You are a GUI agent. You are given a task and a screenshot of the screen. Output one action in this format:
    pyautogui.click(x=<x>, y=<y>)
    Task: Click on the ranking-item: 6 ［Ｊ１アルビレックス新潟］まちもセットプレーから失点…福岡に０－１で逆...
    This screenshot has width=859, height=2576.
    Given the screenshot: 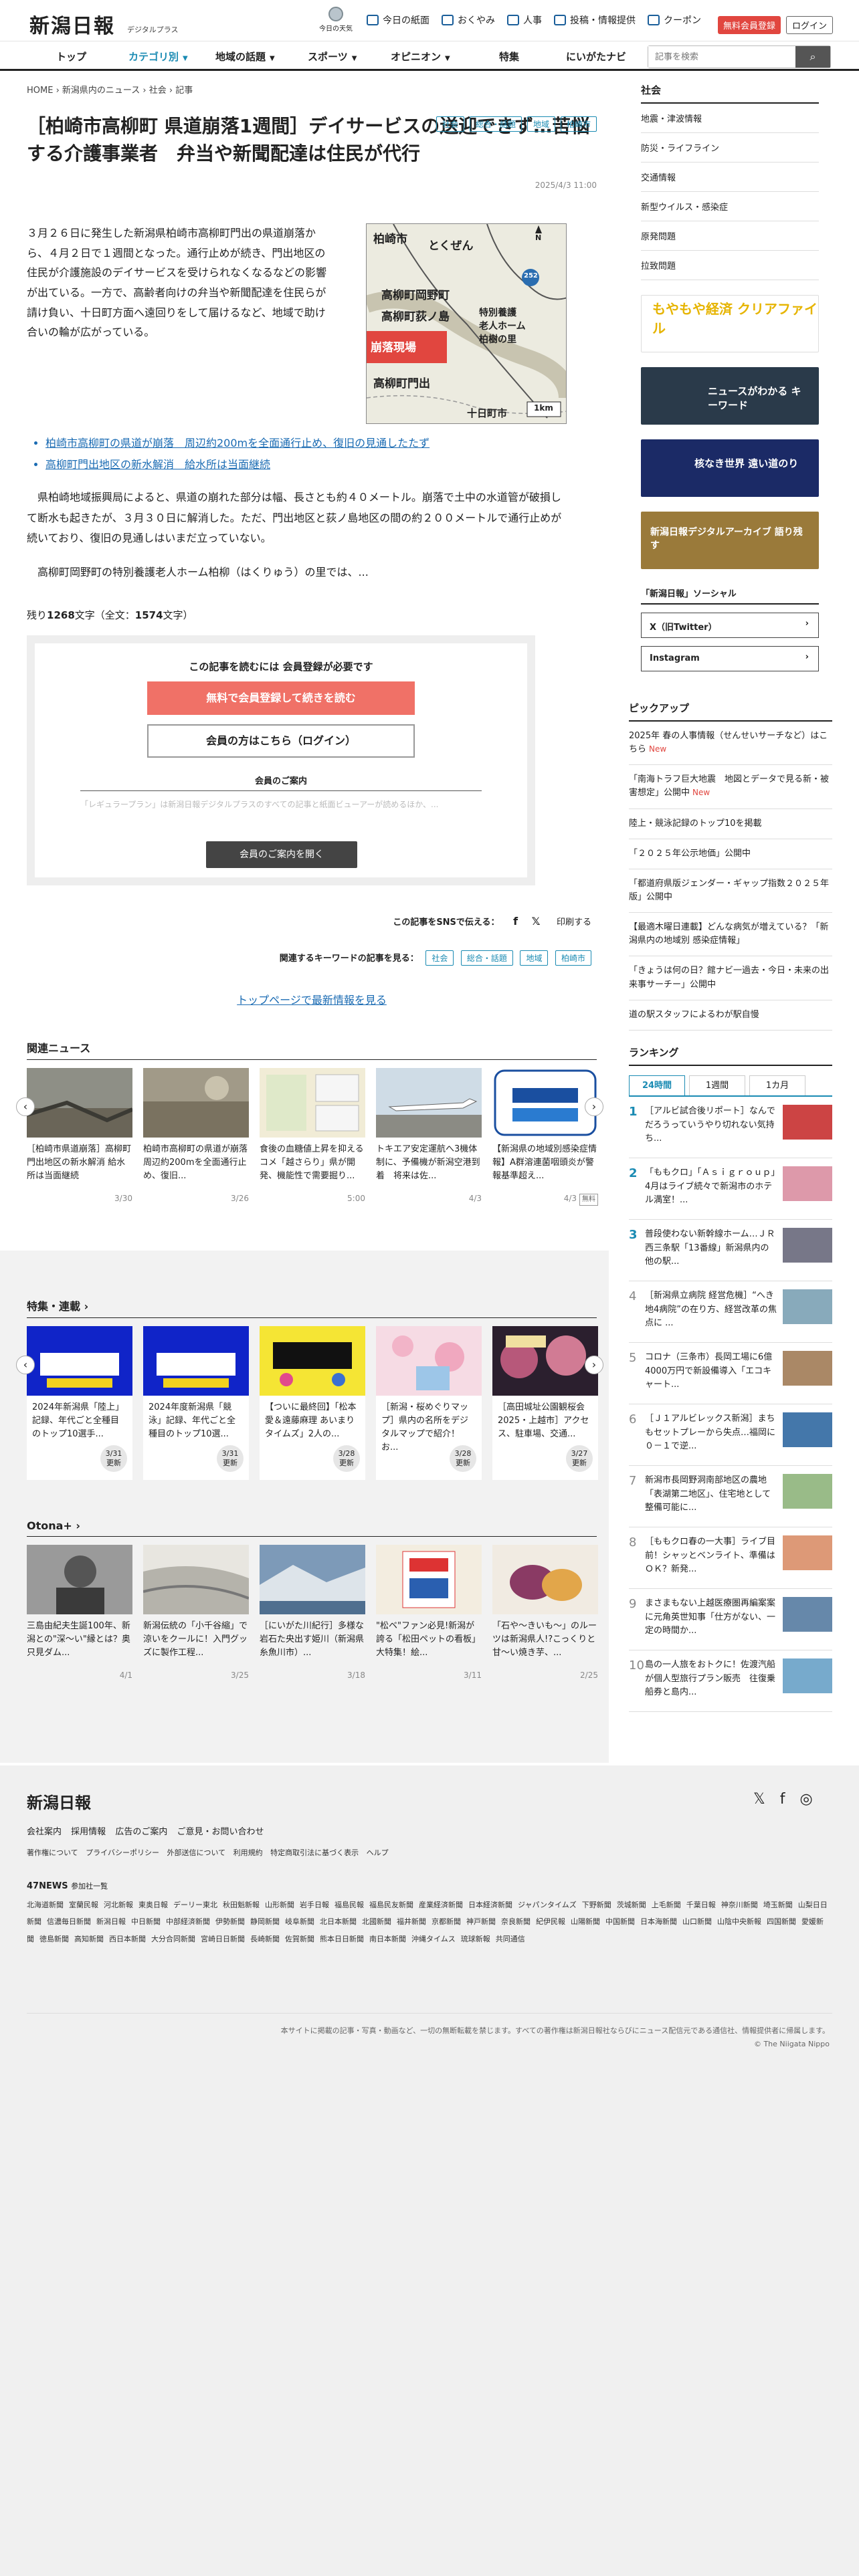 What is the action you would take?
    pyautogui.click(x=730, y=1435)
    